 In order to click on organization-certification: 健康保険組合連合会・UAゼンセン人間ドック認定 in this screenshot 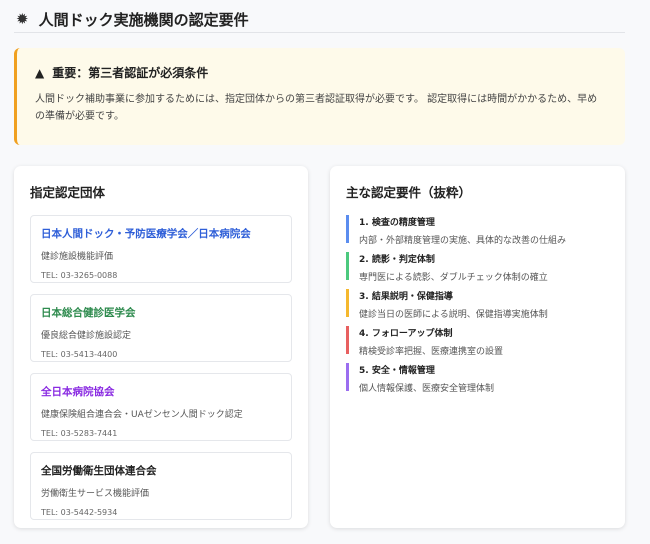, I will do `click(142, 415)`.